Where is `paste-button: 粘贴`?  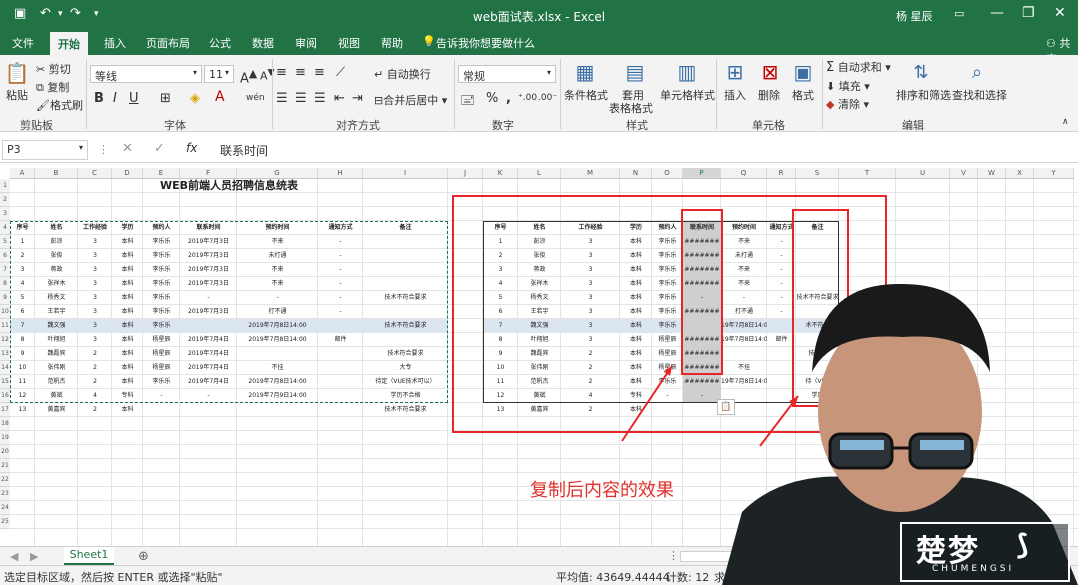 paste-button: 粘贴 is located at coordinates (17, 95).